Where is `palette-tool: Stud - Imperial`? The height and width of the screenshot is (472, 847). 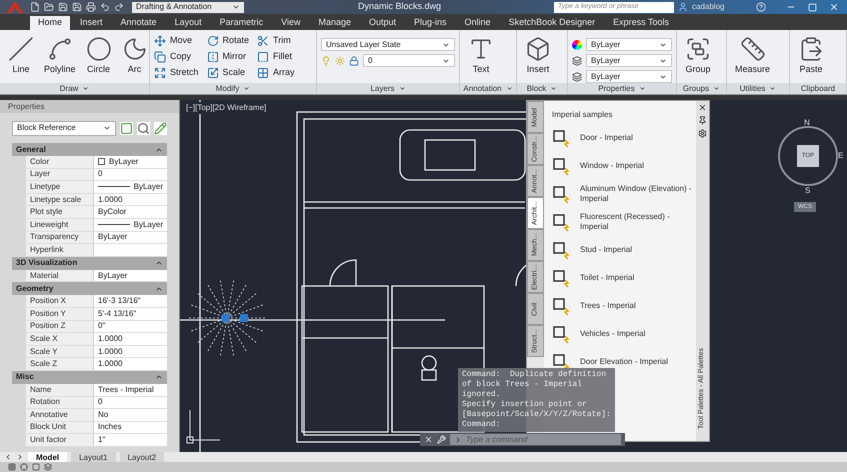
palette-tool: Stud - Imperial is located at coordinates (624, 250).